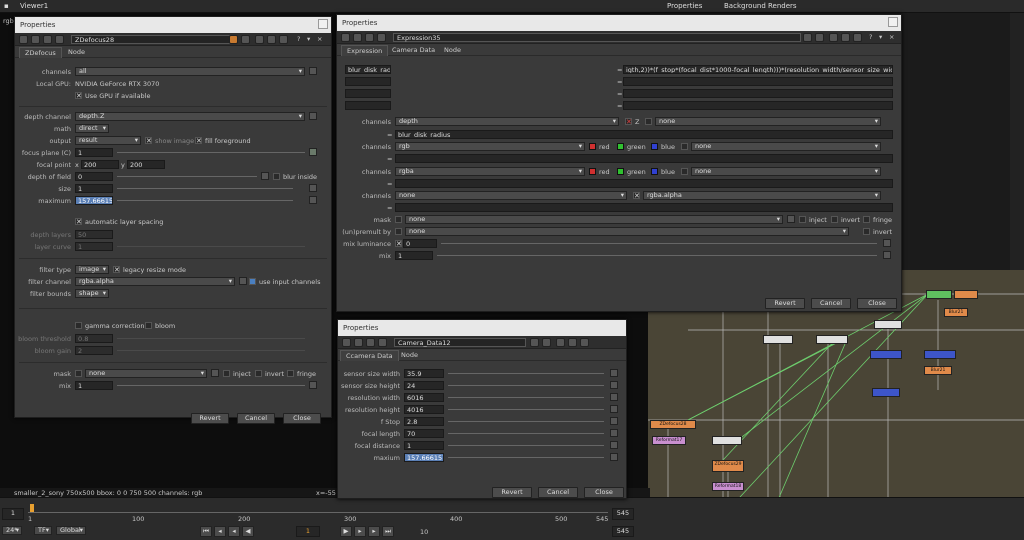 The image size is (1024, 540). What do you see at coordinates (211, 246) in the screenshot?
I see `layer-curve-slider` at bounding box center [211, 246].